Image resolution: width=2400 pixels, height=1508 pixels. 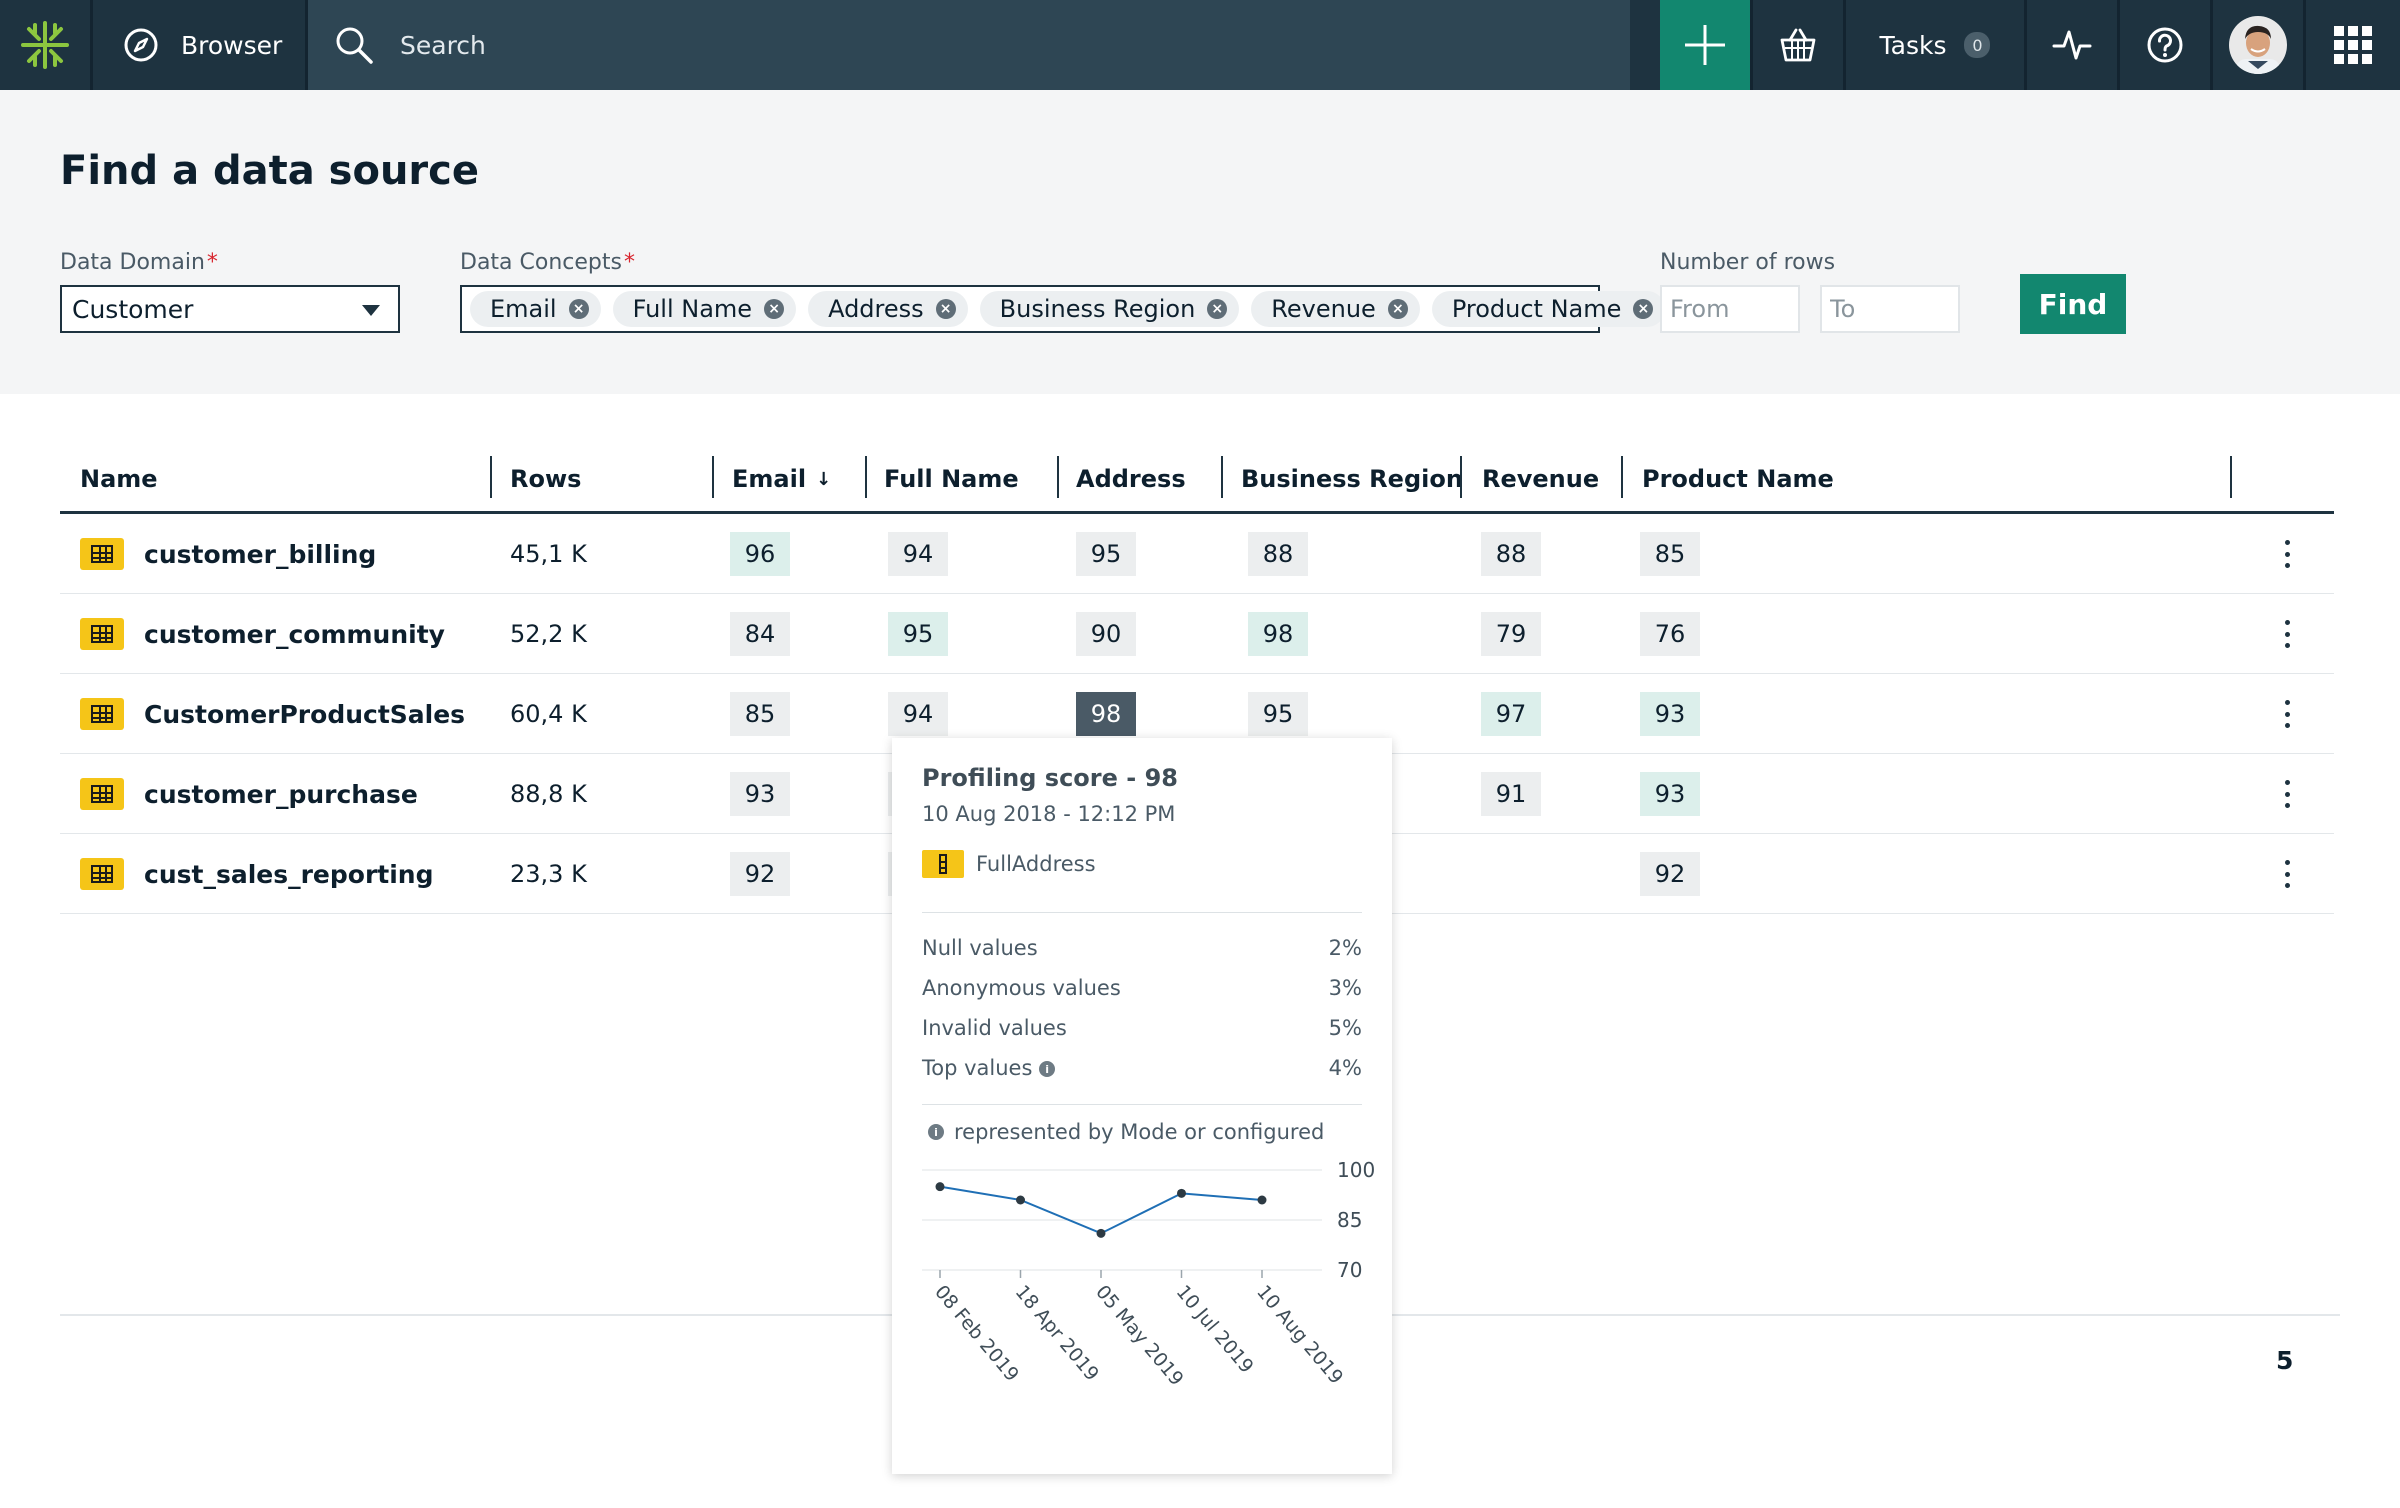 I want to click on column-header-email: Email ↓, so click(x=781, y=479).